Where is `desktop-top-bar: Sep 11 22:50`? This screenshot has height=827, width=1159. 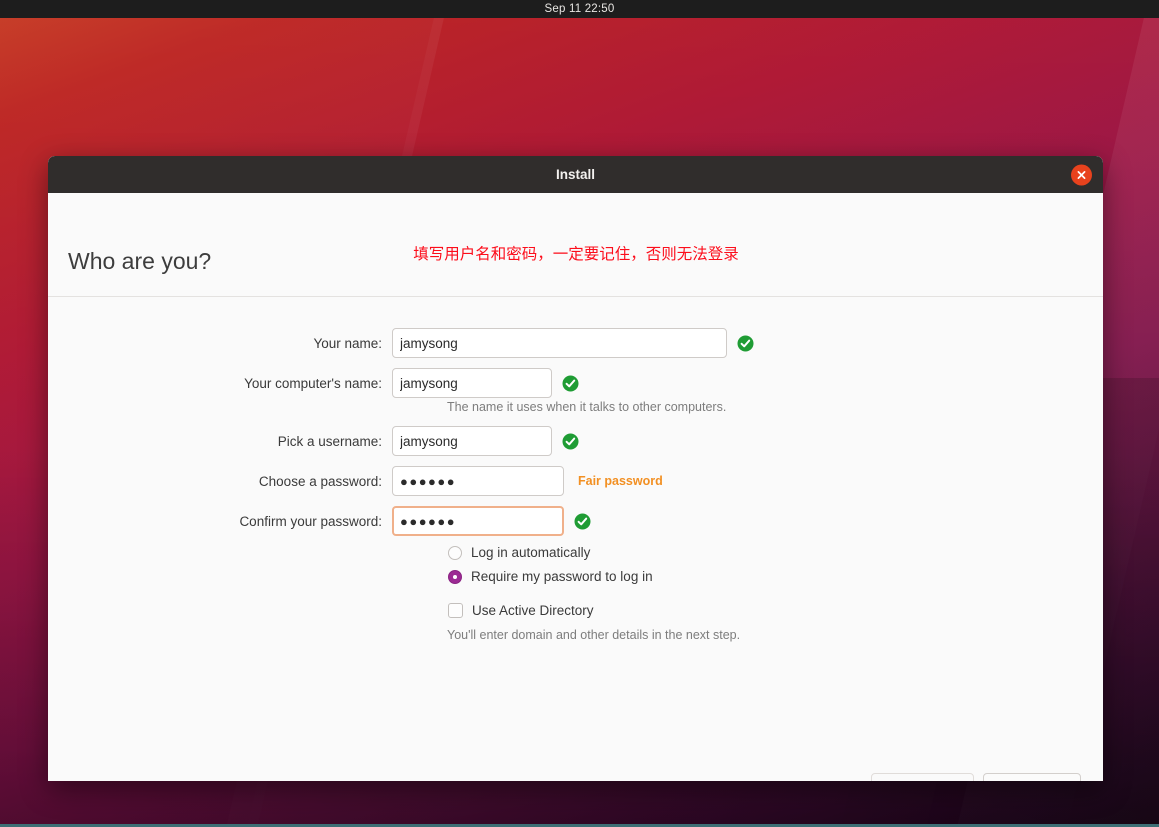 desktop-top-bar: Sep 11 22:50 is located at coordinates (579, 9).